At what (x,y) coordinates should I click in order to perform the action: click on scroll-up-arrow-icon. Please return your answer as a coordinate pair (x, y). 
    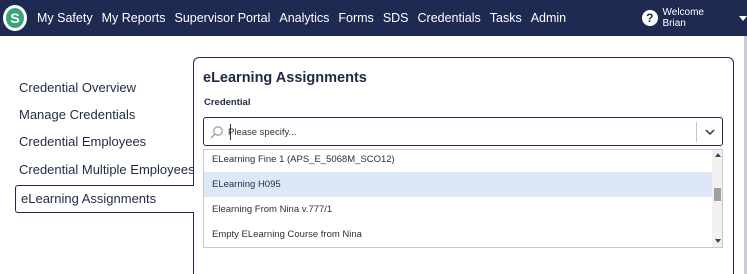
    Looking at the image, I should click on (718, 155).